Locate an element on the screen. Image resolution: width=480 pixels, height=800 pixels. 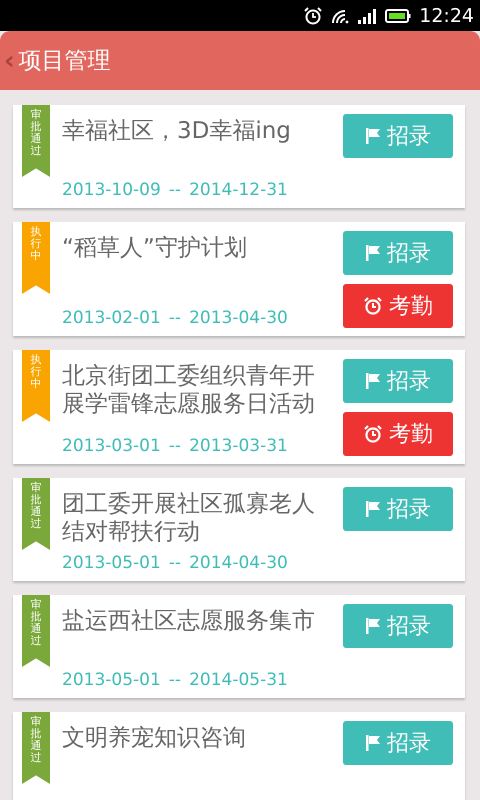
project-card: 审批通过 盐运西社区志愿服务集市 2013-05-01 -- 2014-05-31 招录 is located at coordinates (239, 646).